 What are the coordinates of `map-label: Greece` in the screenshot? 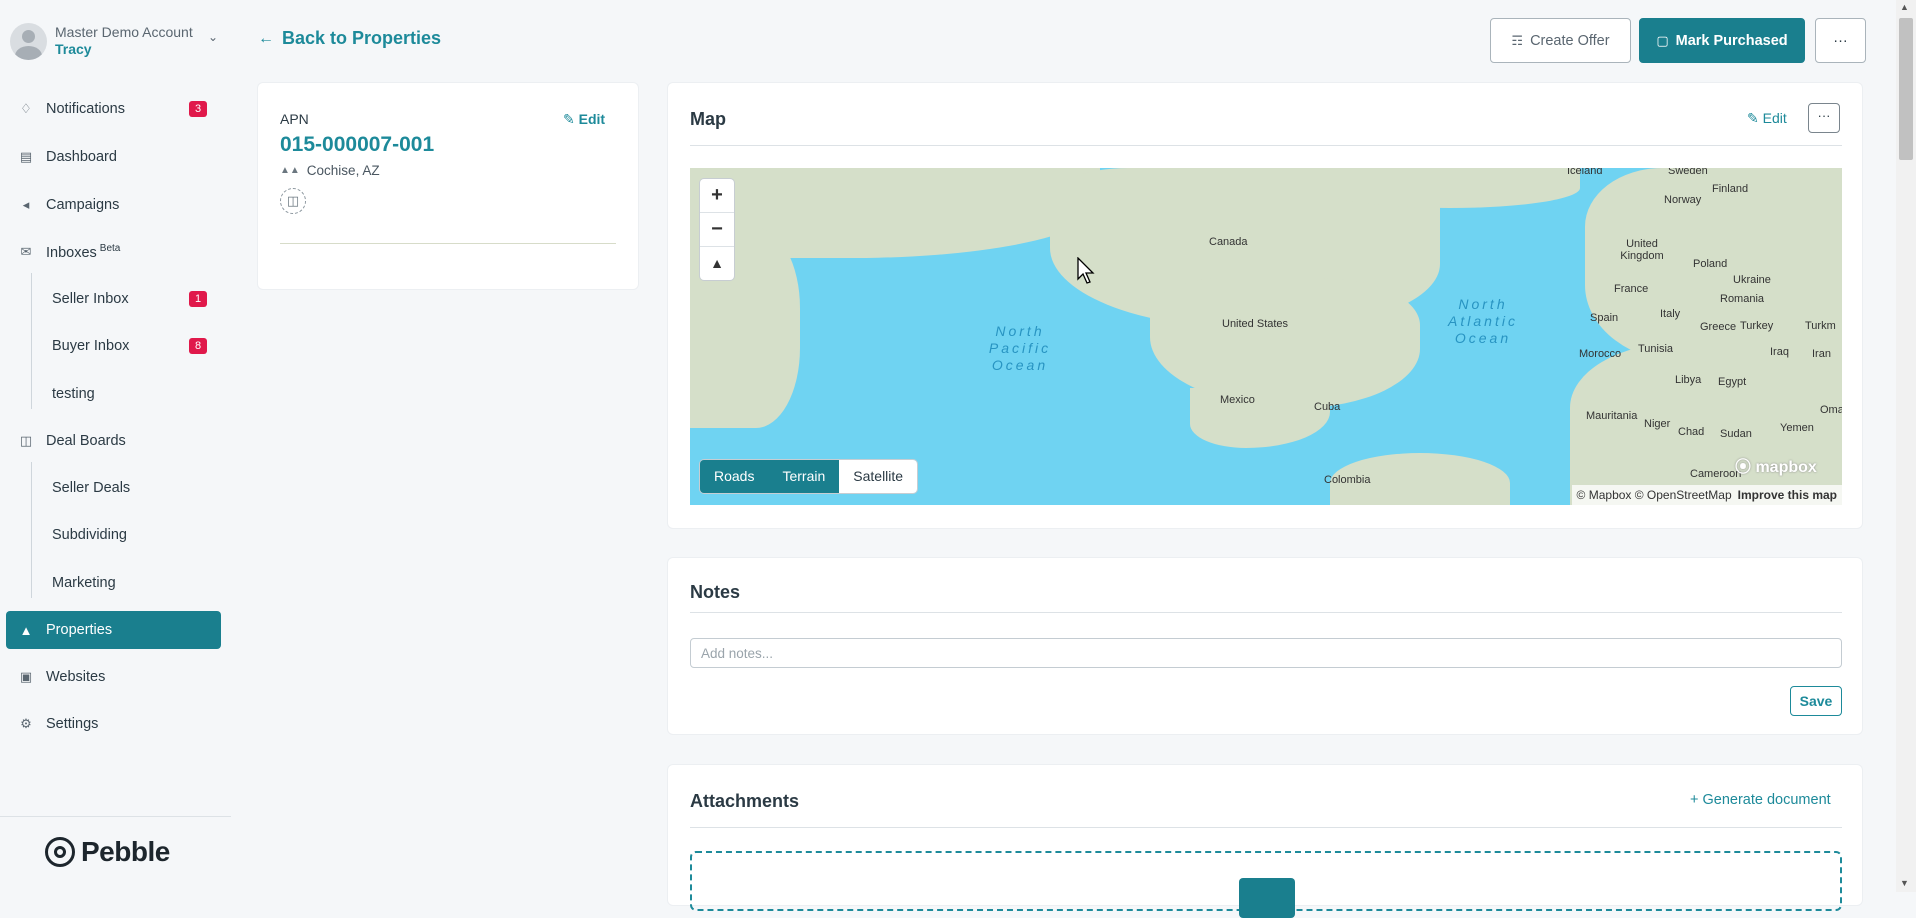 It's located at (1718, 327).